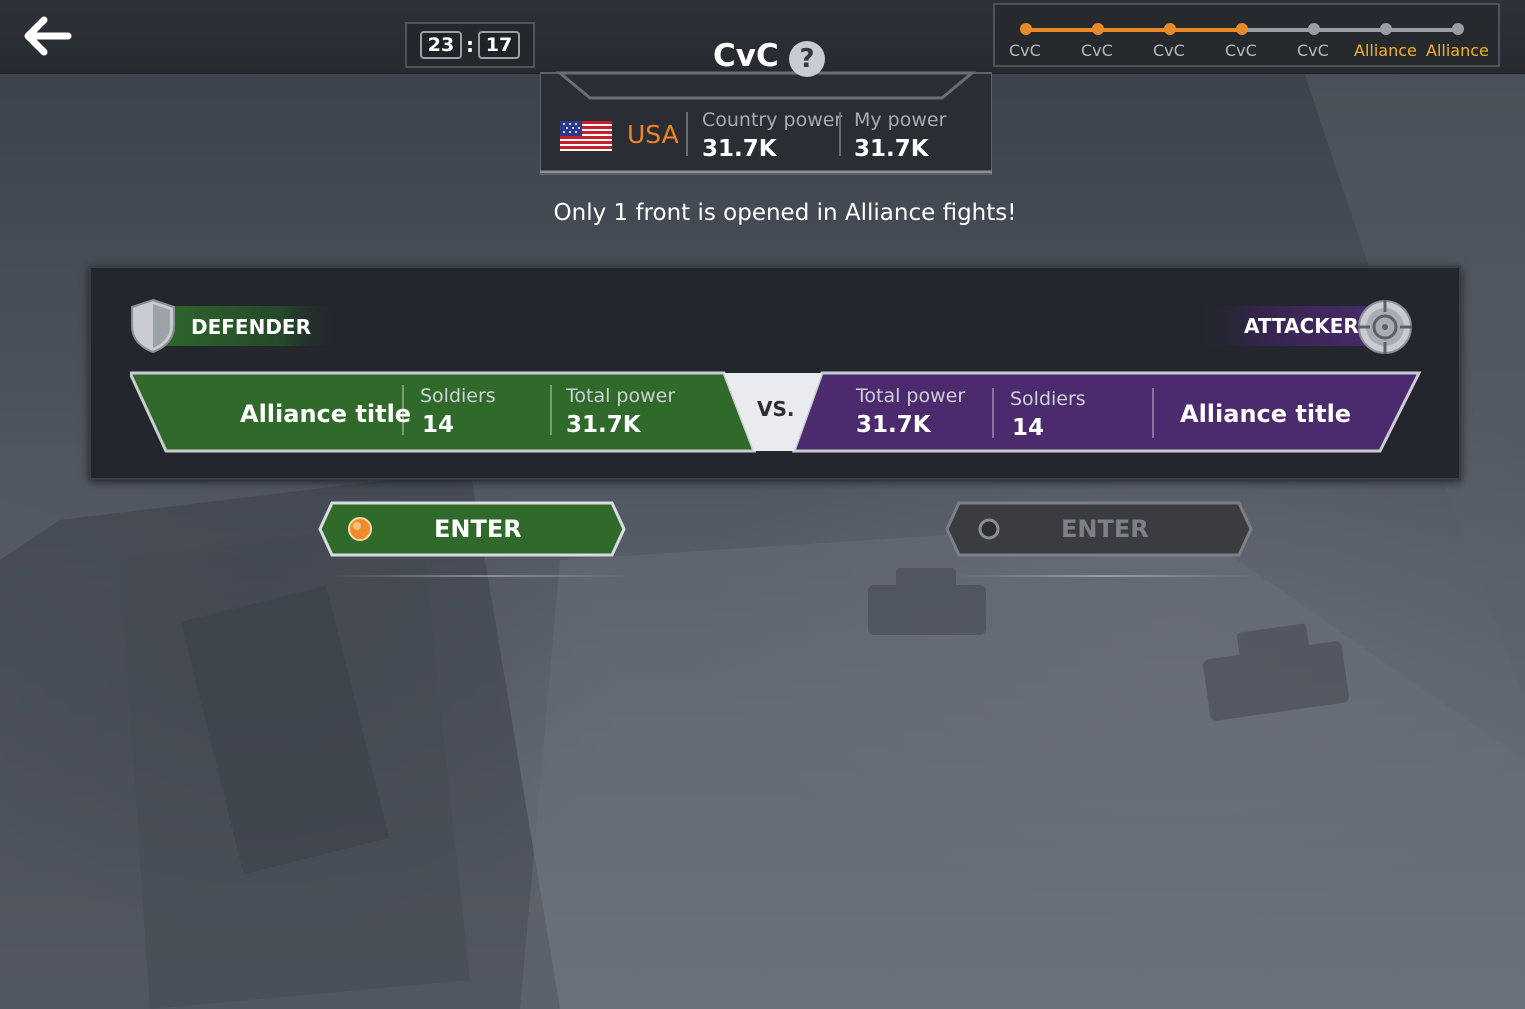 The height and width of the screenshot is (1009, 1525). What do you see at coordinates (653, 134) in the screenshot?
I see `country-name: USA` at bounding box center [653, 134].